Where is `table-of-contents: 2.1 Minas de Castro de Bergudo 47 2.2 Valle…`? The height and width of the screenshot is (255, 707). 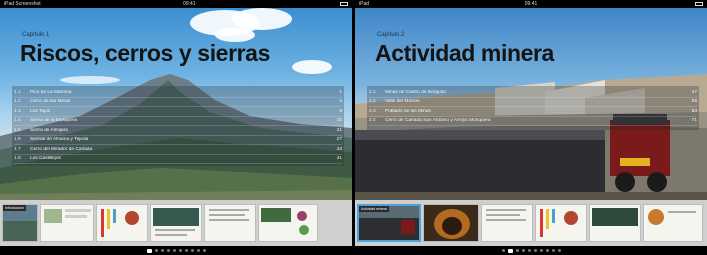
table-of-contents: 2.1 Minas de Castro de Bergudo 47 2.2 Valle… is located at coordinates (533, 107).